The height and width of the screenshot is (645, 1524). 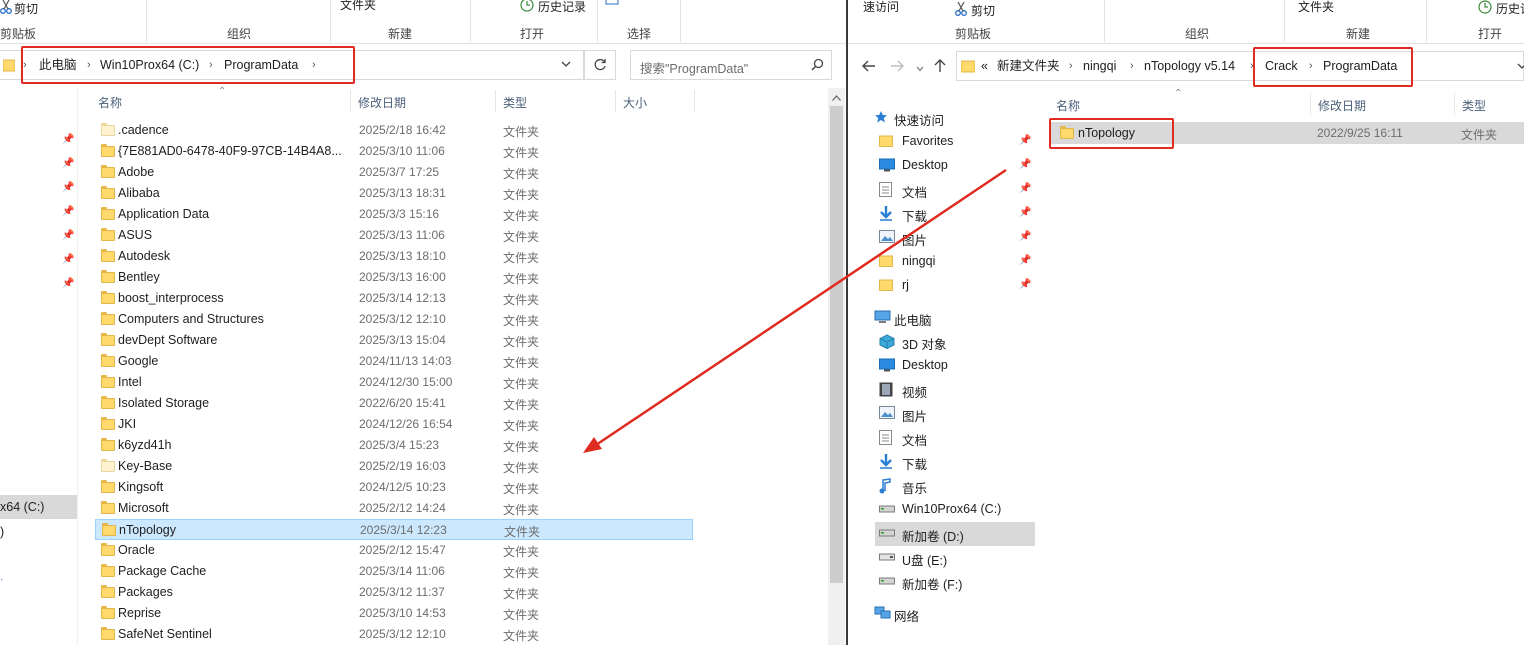 What do you see at coordinates (955, 190) in the screenshot?
I see `nav-item: 文档 📌` at bounding box center [955, 190].